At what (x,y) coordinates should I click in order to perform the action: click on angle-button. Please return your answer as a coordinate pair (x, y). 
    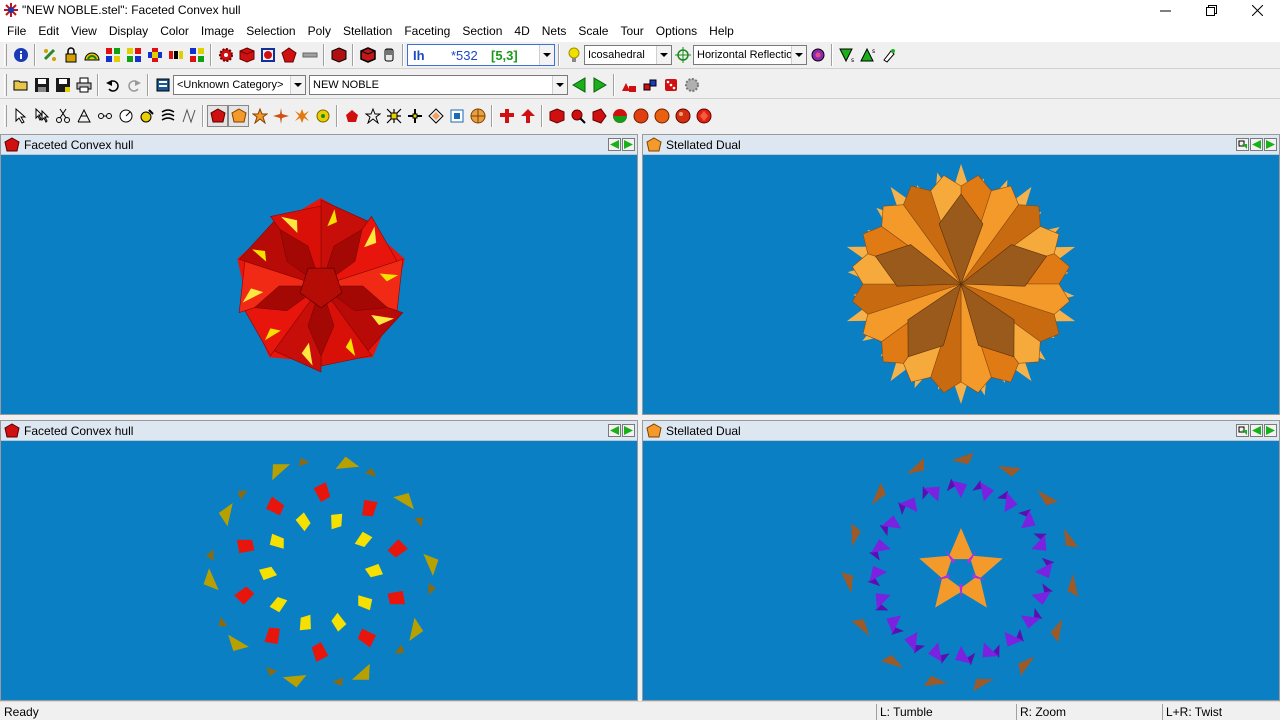
    Looking at the image, I should click on (83, 116).